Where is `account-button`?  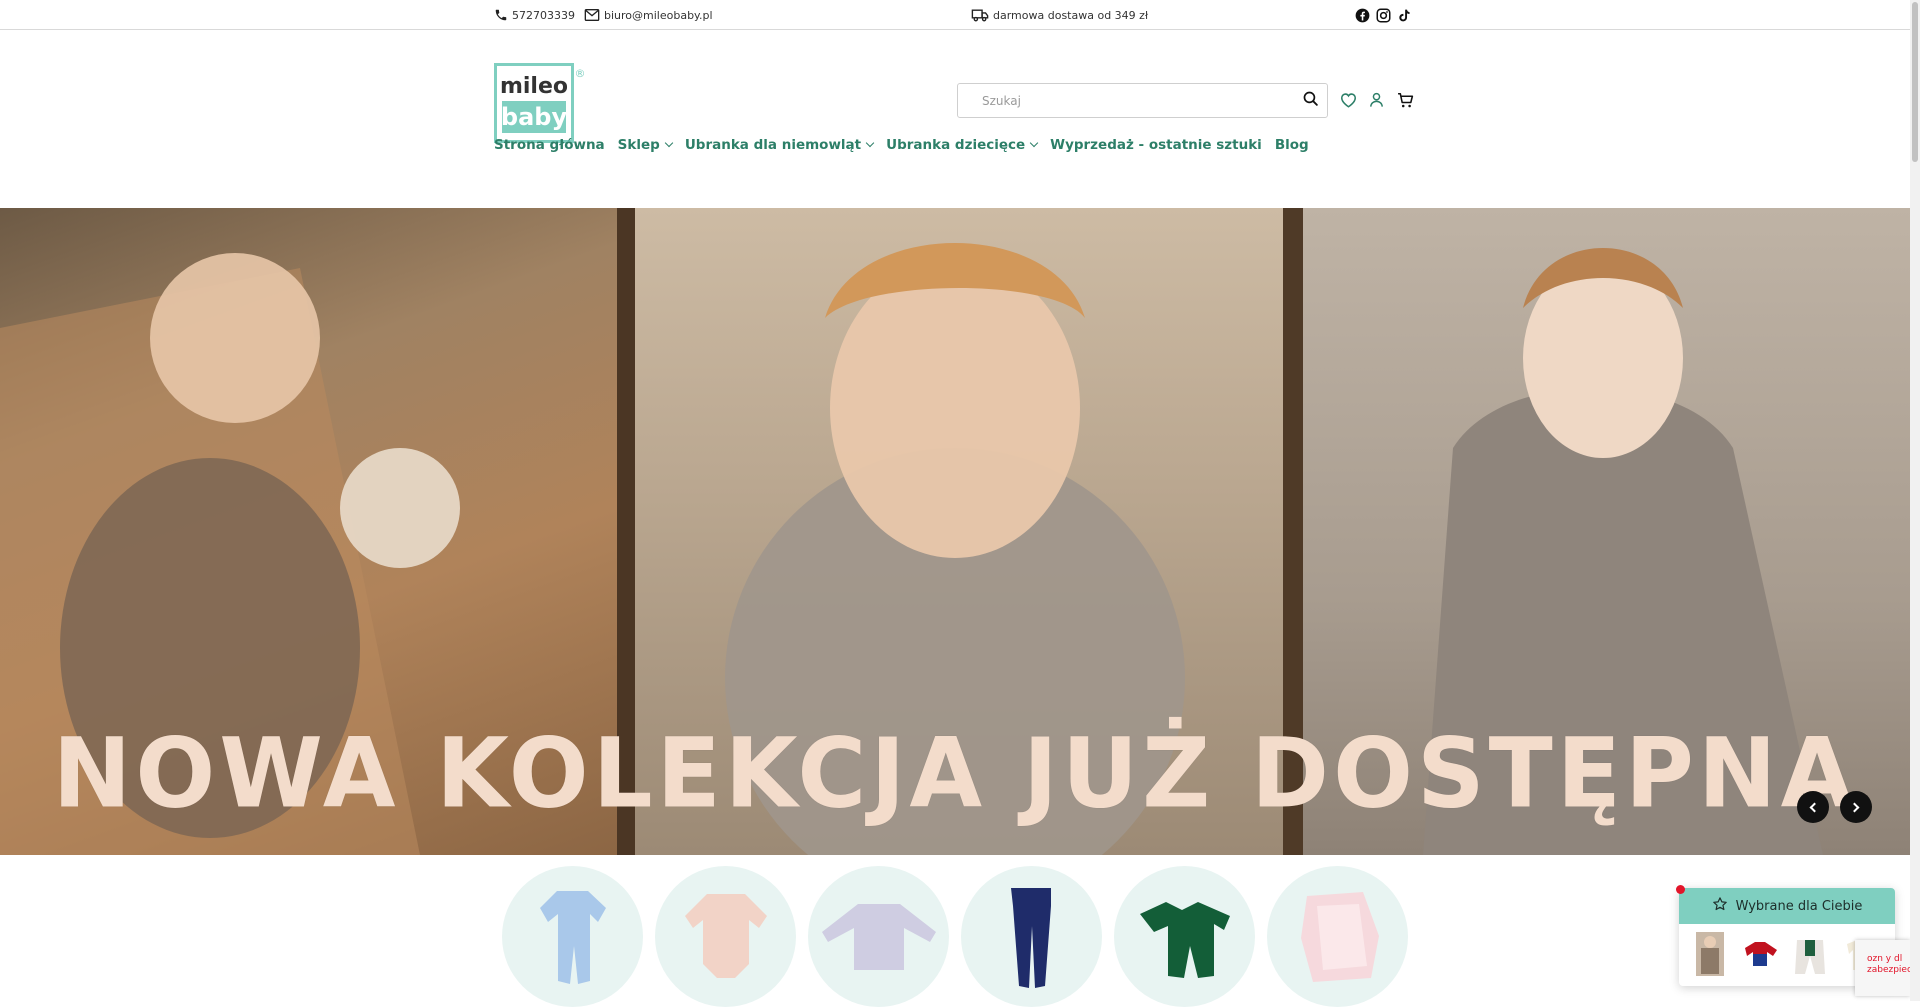 account-button is located at coordinates (1376, 102).